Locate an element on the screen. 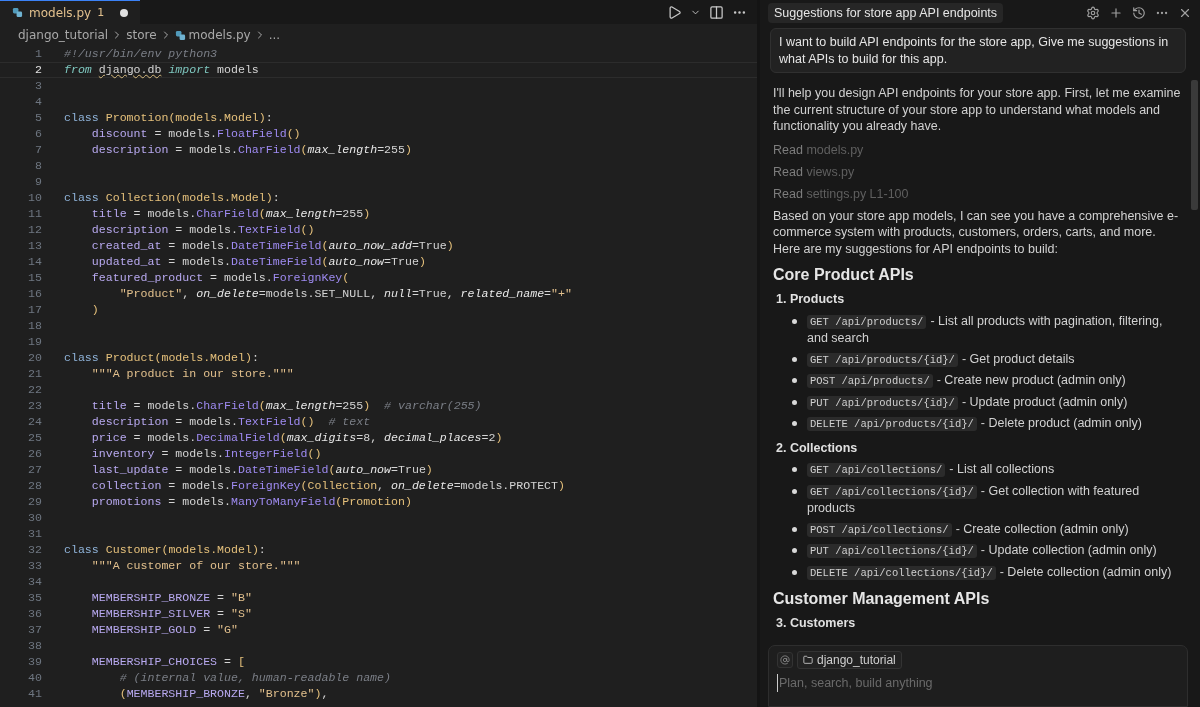  code-line: class Product(models.Model): is located at coordinates (161, 358).